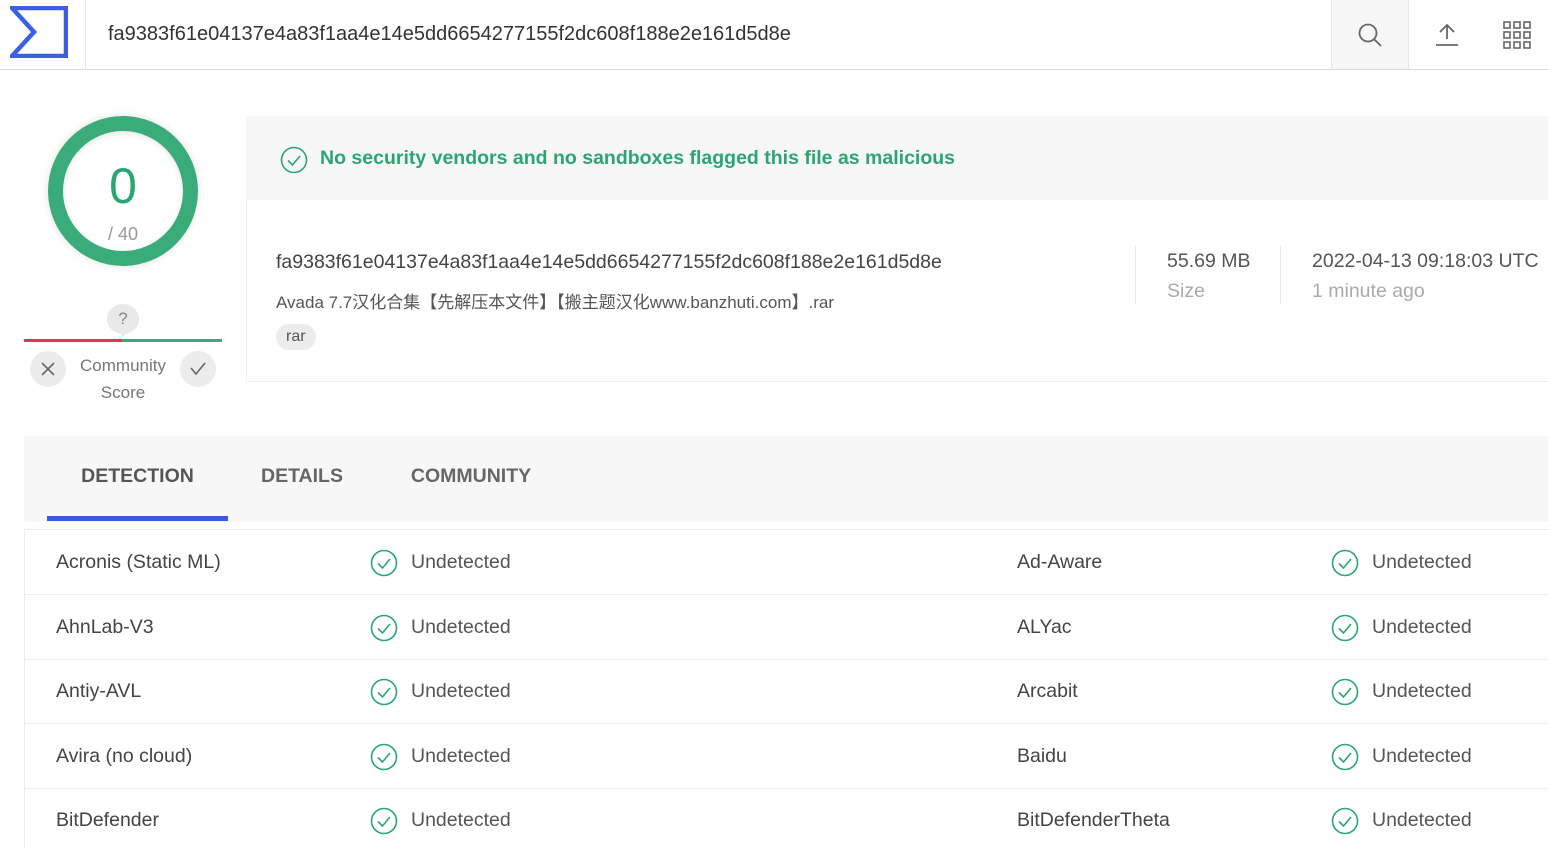  What do you see at coordinates (123, 320) in the screenshot?
I see `community-score-unknown-badge: ?` at bounding box center [123, 320].